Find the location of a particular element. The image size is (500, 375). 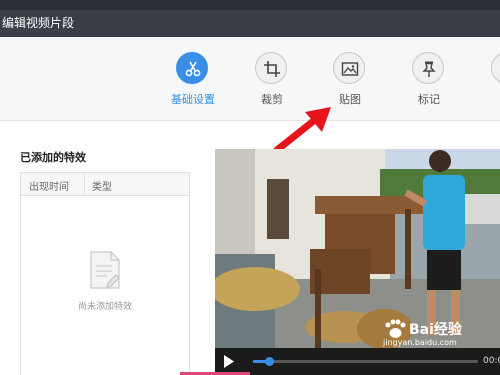

paw-logo is located at coordinates (395, 328).